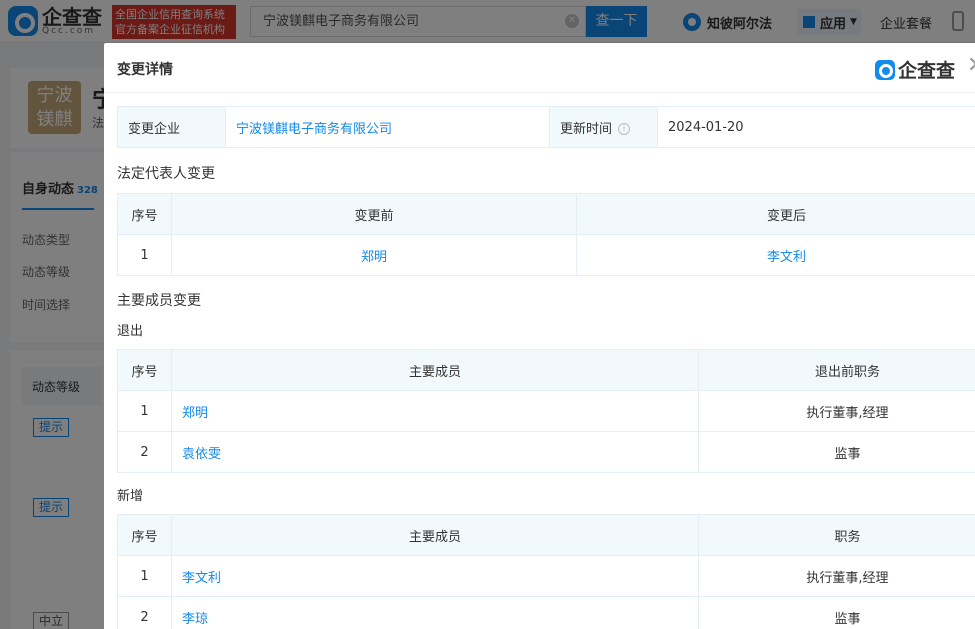 Image resolution: width=975 pixels, height=629 pixels. I want to click on members-section-title: 主要成员变更, so click(159, 301).